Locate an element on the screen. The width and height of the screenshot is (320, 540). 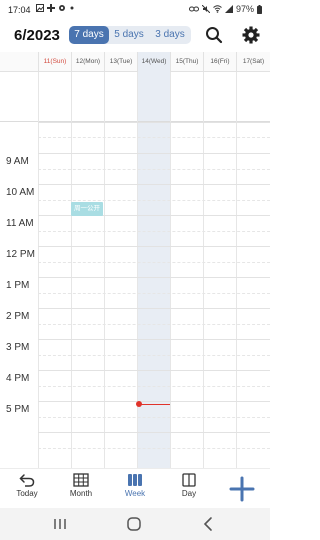
plus-icon is located at coordinates (242, 489).